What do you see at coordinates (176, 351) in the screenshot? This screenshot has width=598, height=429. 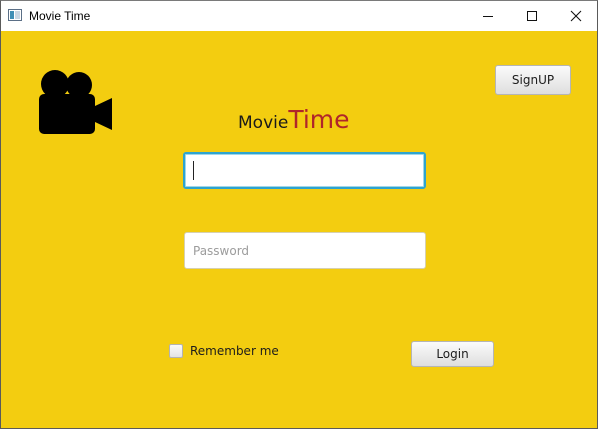 I see `remember-me-checkbox` at bounding box center [176, 351].